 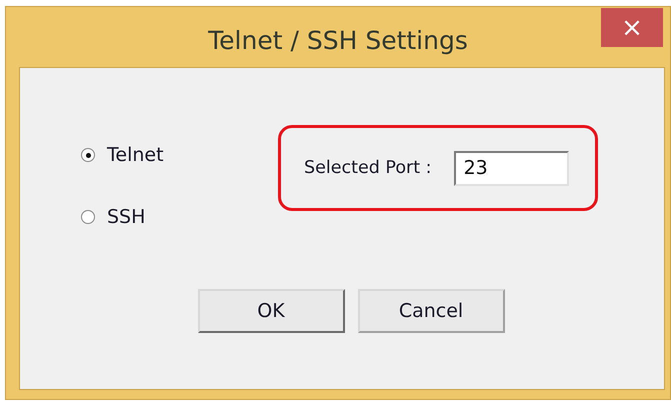 I want to click on window-title: Telnet / SSH Settings, so click(x=338, y=40).